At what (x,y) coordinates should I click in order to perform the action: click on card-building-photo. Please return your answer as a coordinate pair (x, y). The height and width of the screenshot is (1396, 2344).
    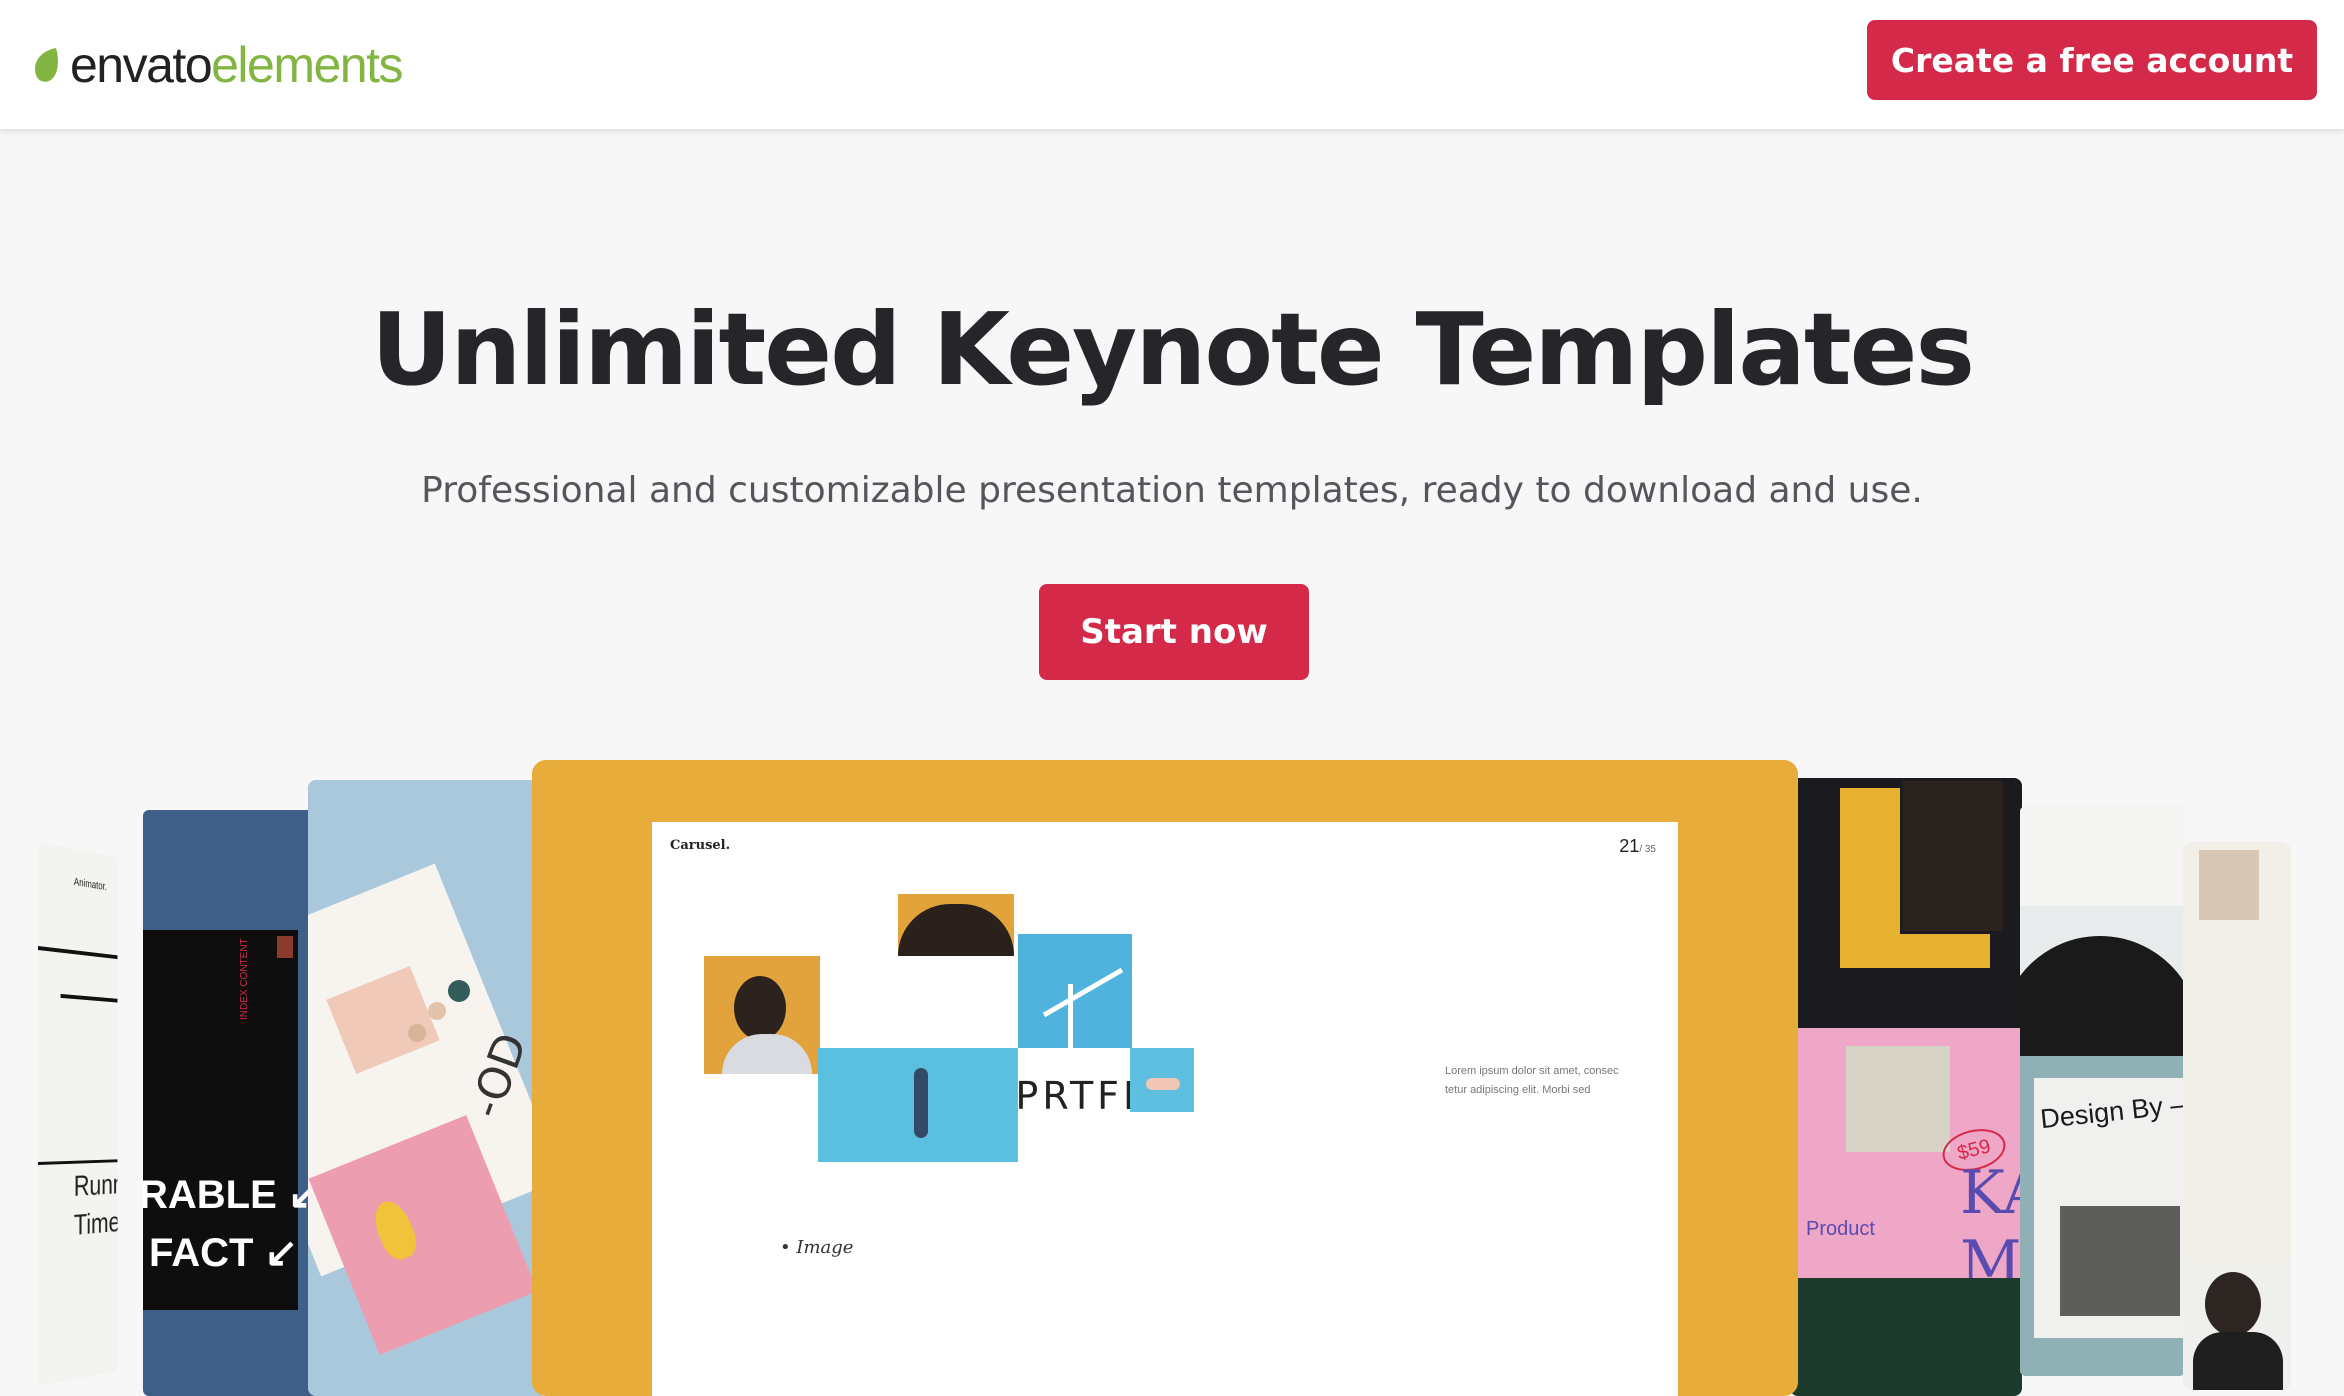
    Looking at the image, I should click on (2120, 1261).